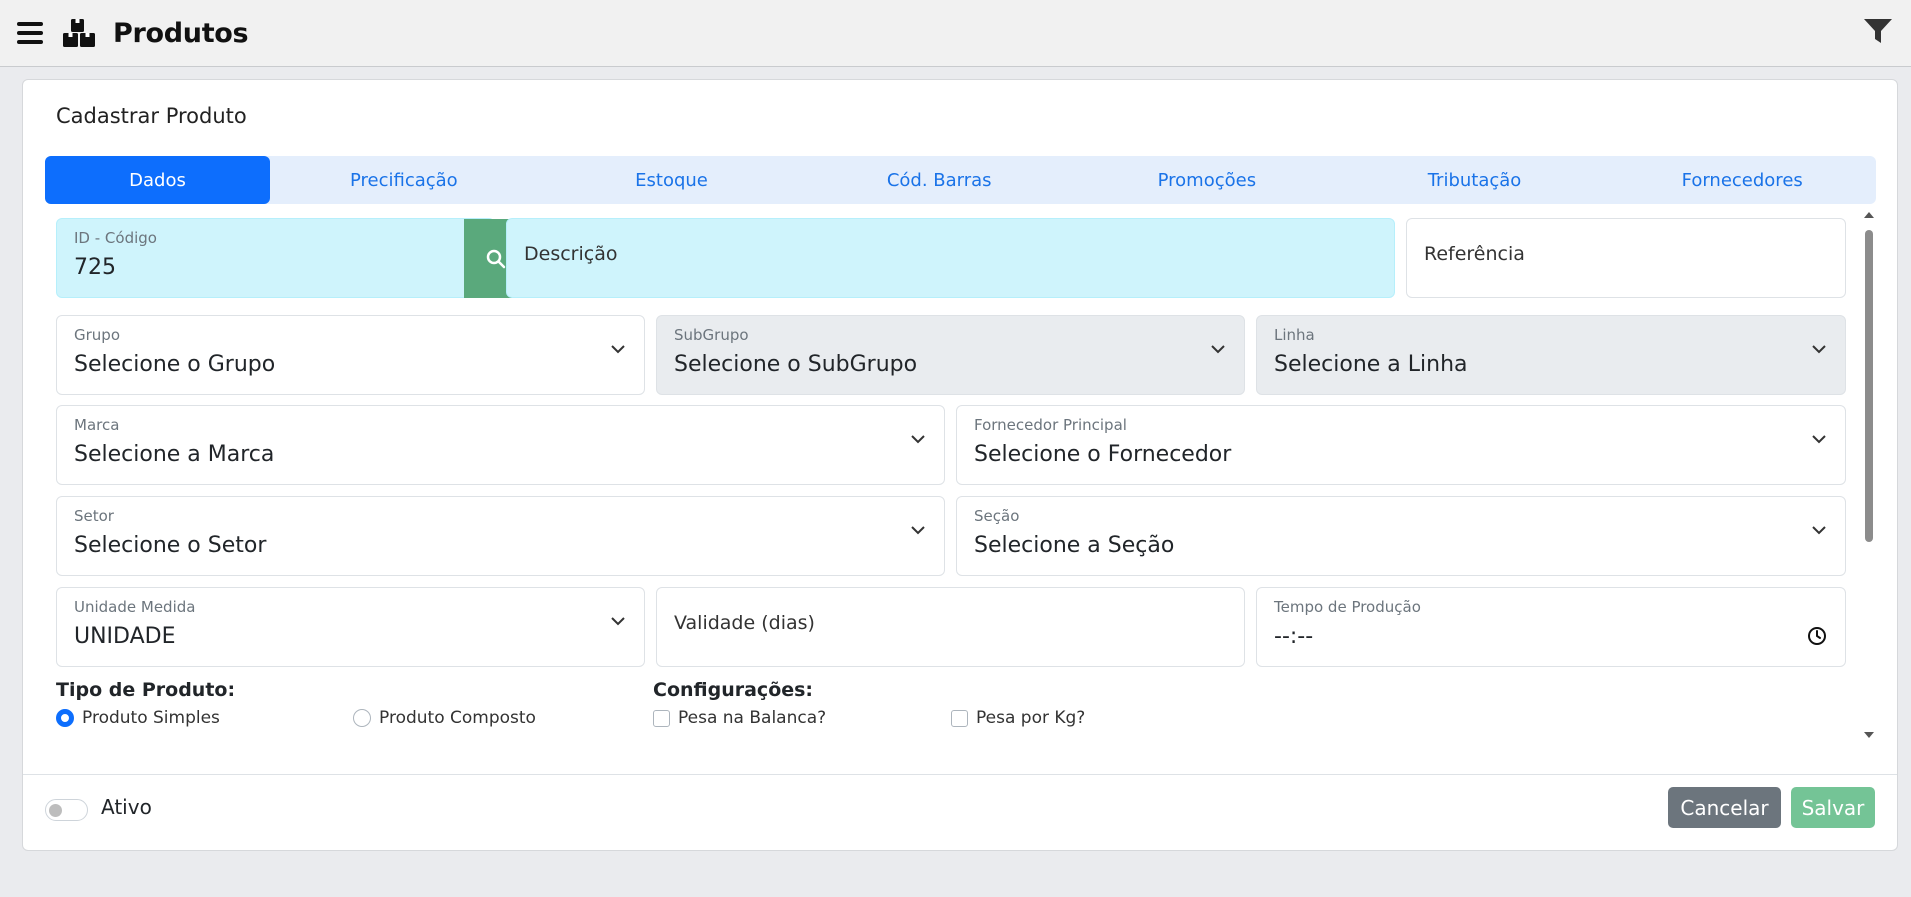 This screenshot has width=1911, height=897. Describe the element at coordinates (1626, 258) in the screenshot. I see `referencia-input: Referência` at that location.